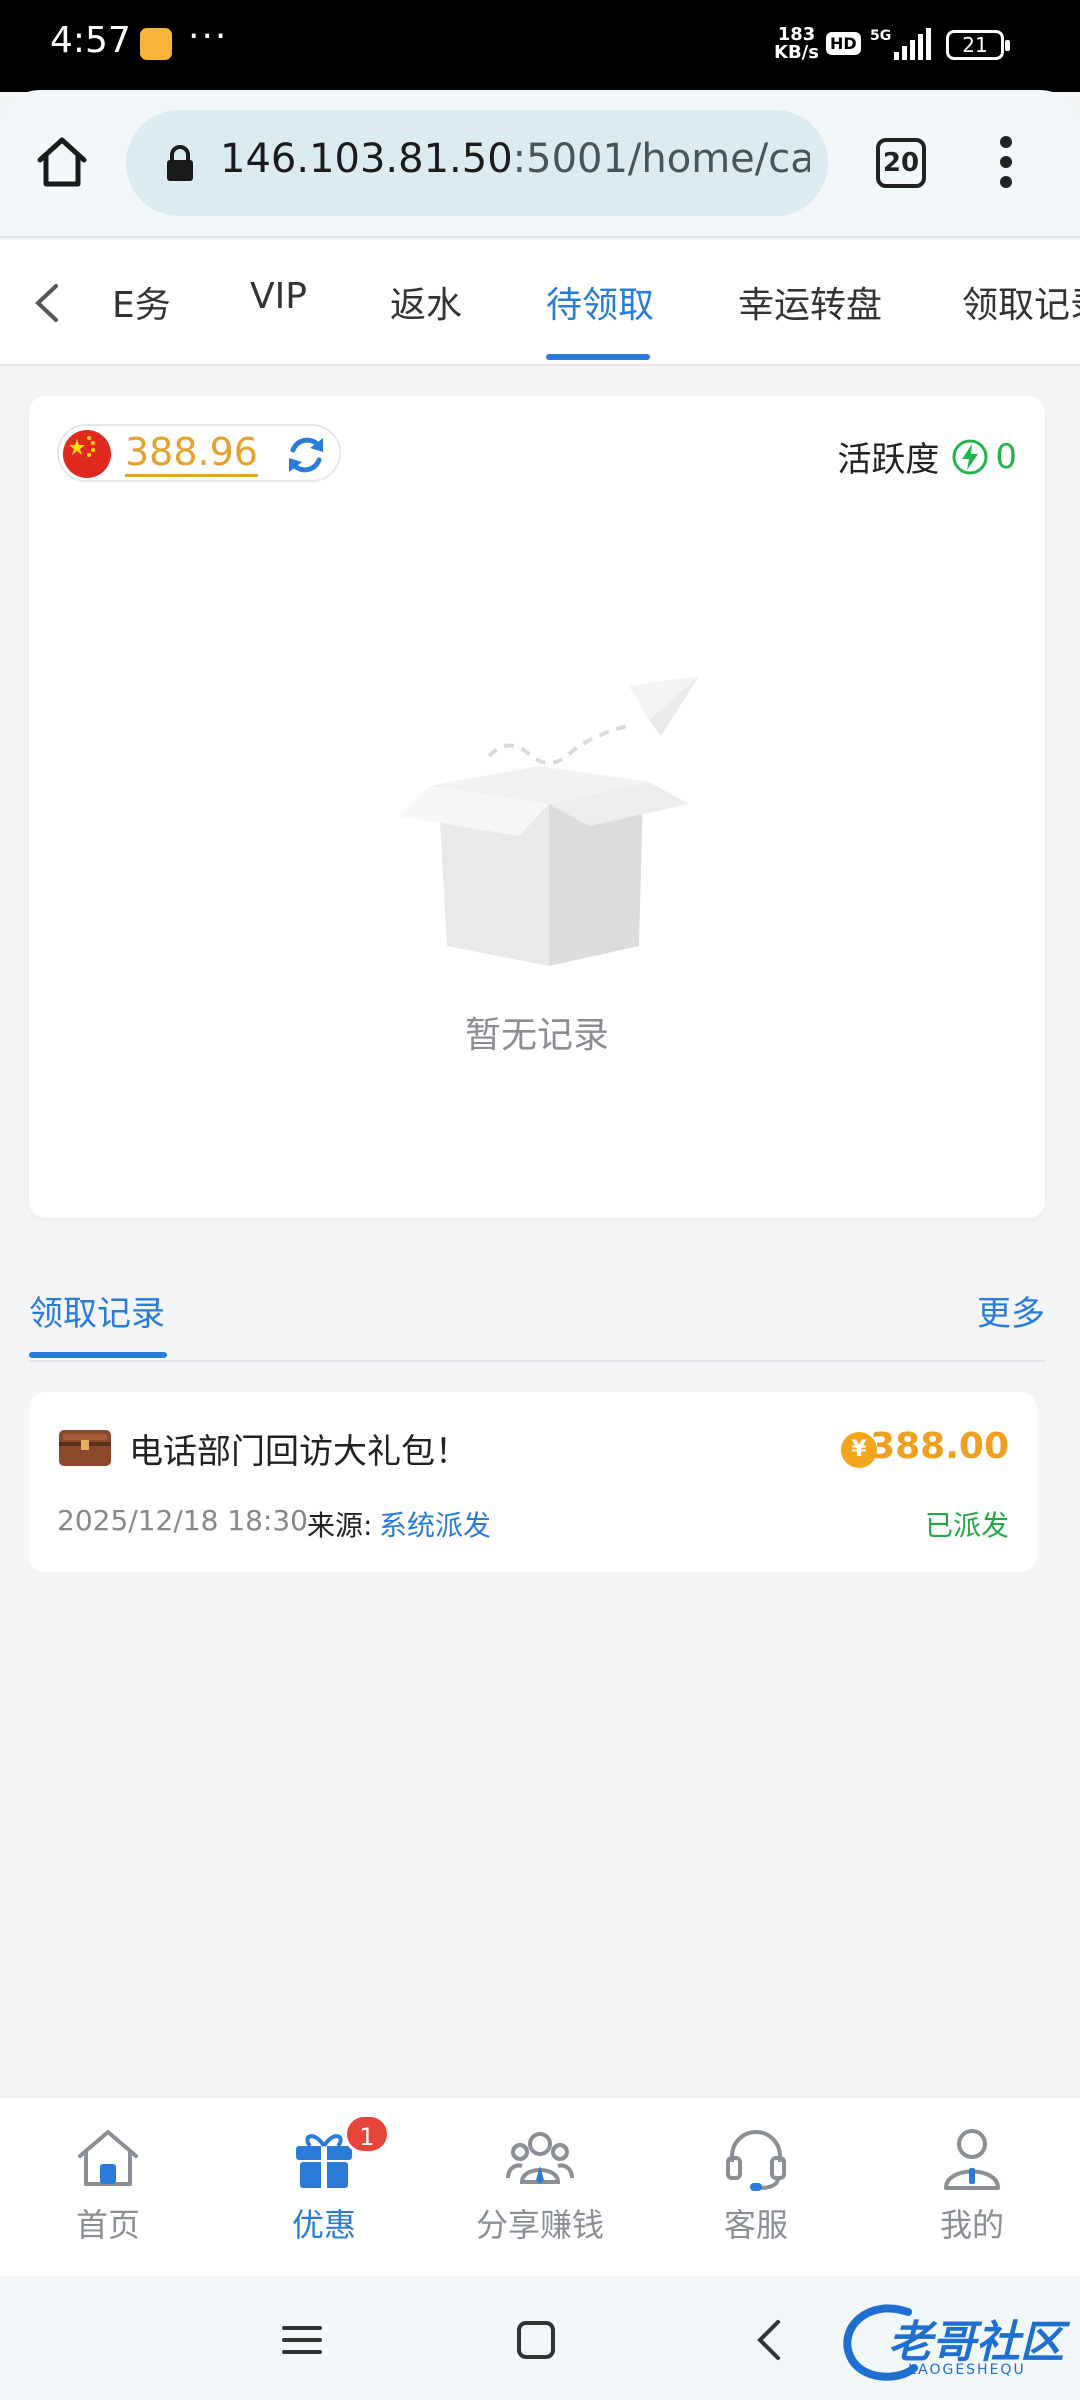  What do you see at coordinates (796, 52) in the screenshot?
I see `net-speed-unit: KB/s` at bounding box center [796, 52].